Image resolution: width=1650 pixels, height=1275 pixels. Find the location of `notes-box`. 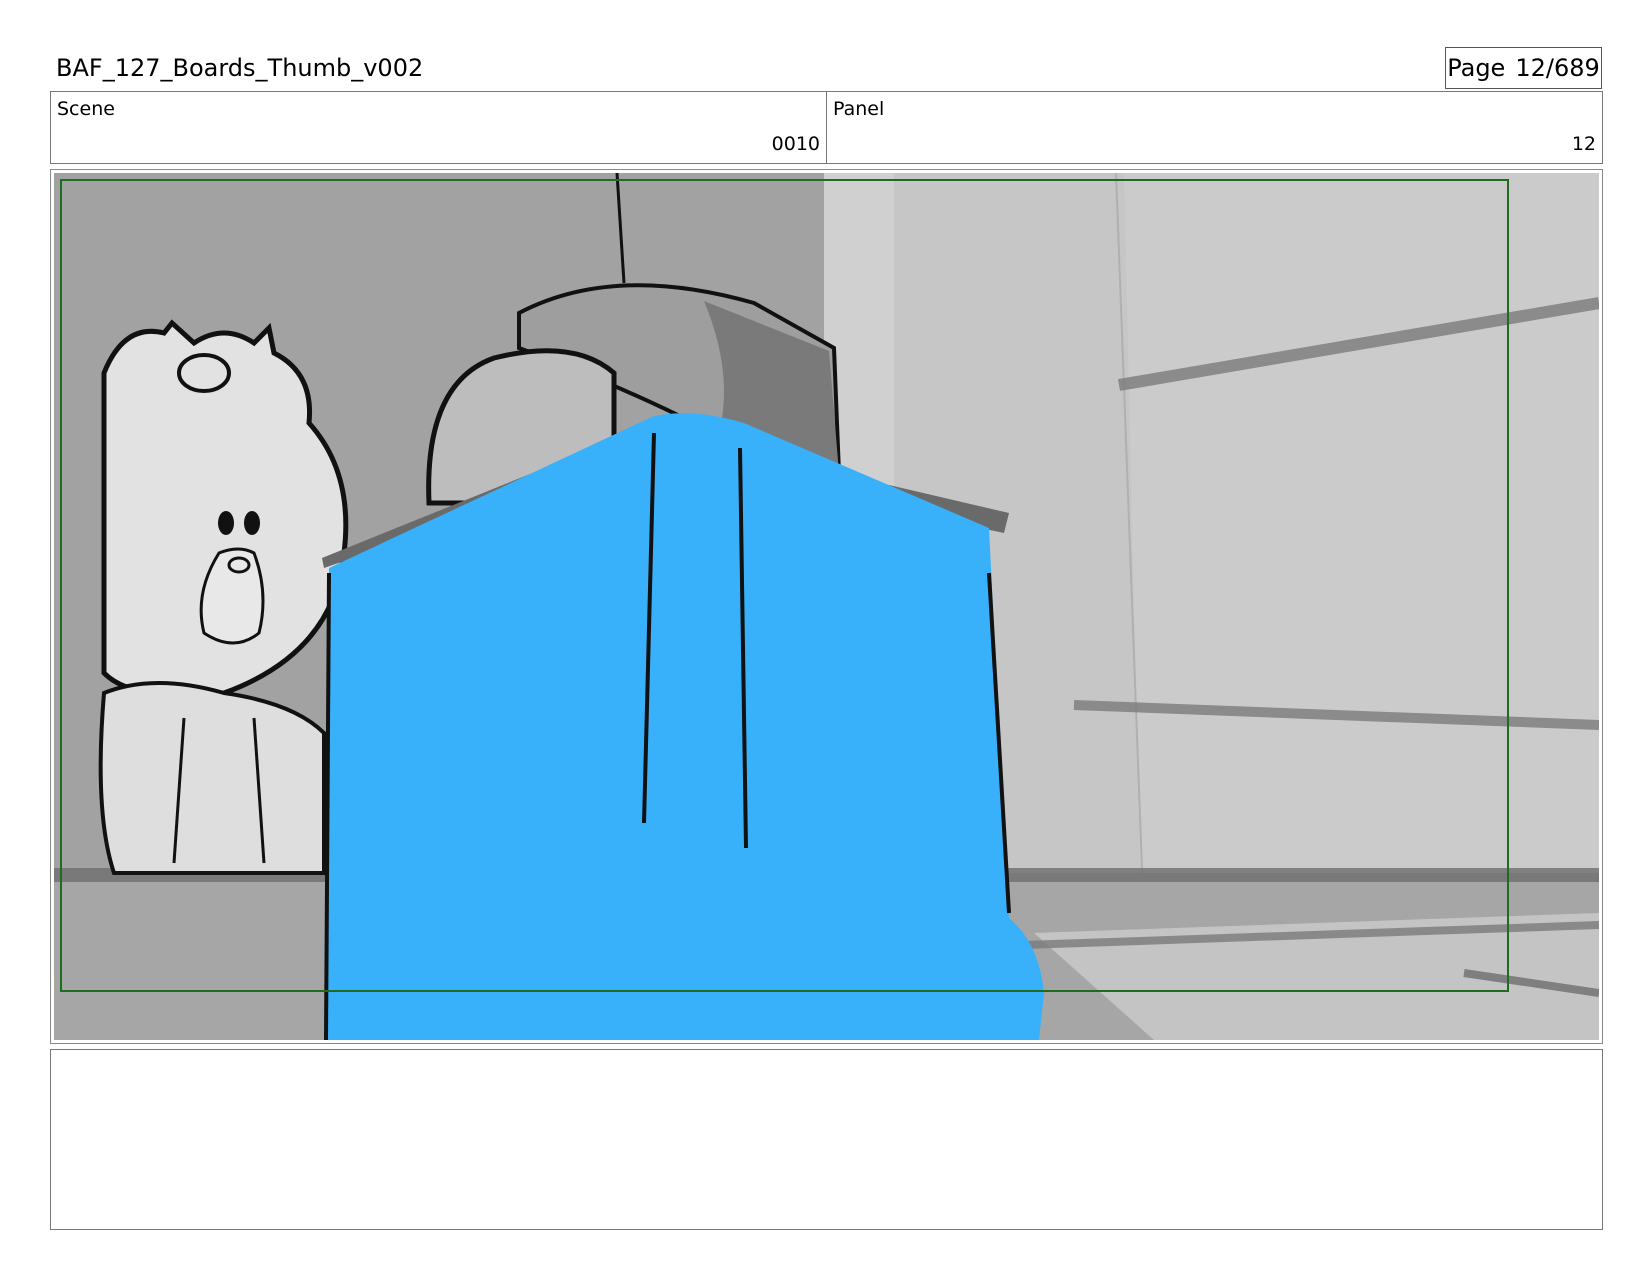

notes-box is located at coordinates (826, 1139).